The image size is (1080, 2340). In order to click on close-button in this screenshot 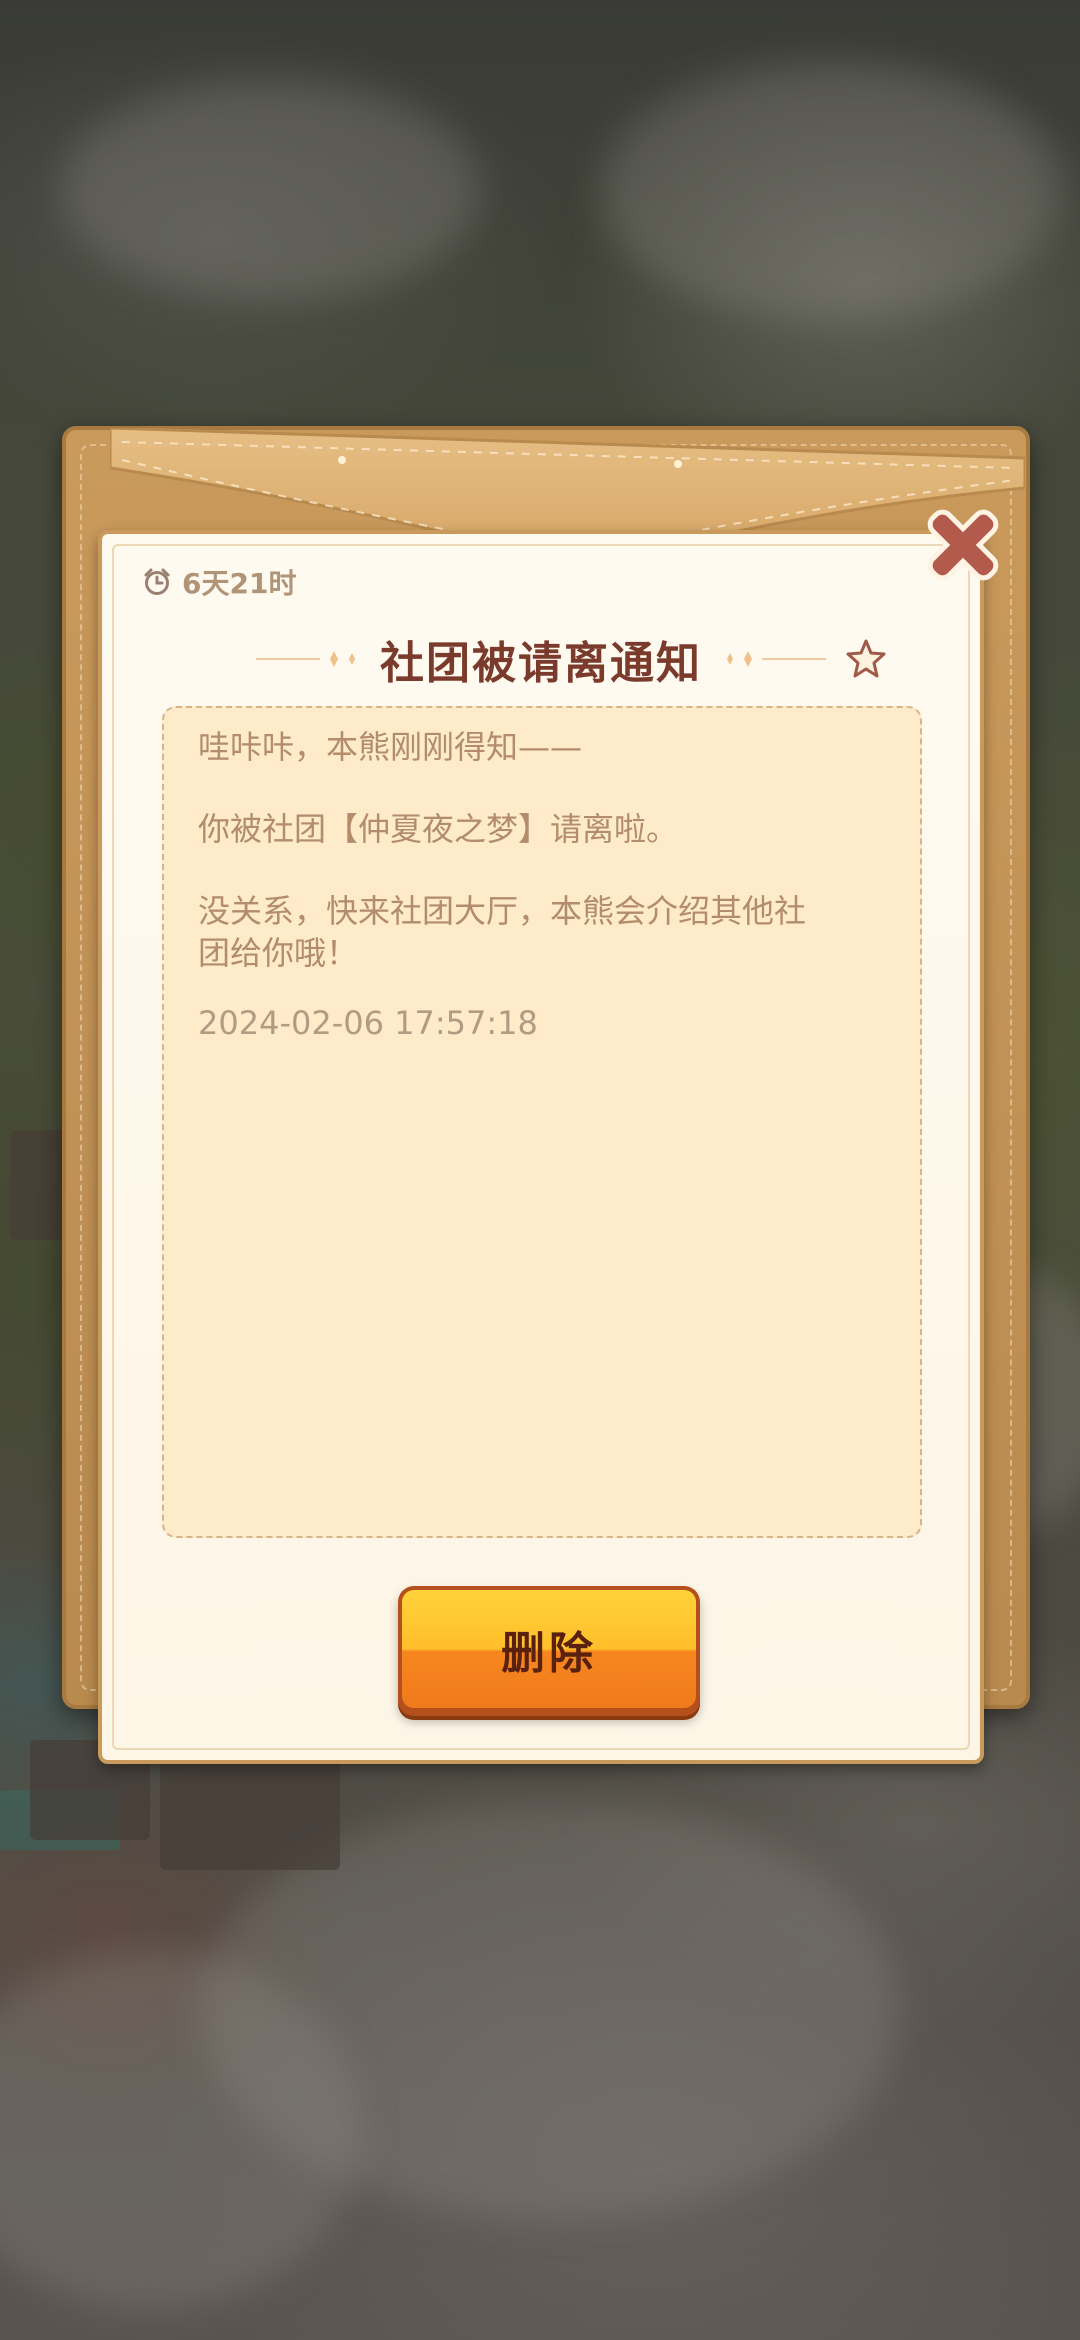, I will do `click(963, 545)`.